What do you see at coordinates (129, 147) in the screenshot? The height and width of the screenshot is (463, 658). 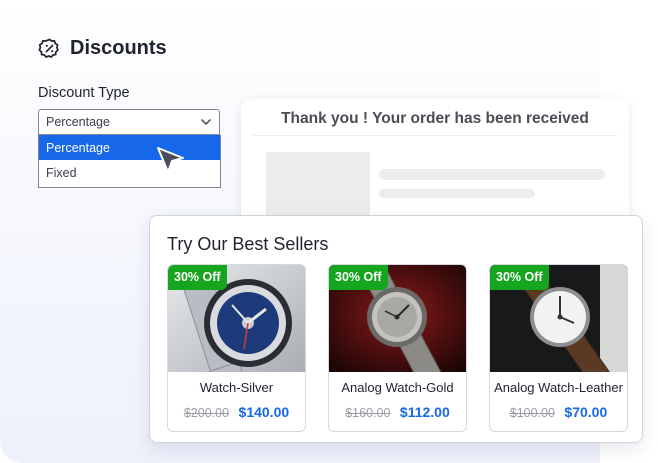 I see `option-percentage: Percentage` at bounding box center [129, 147].